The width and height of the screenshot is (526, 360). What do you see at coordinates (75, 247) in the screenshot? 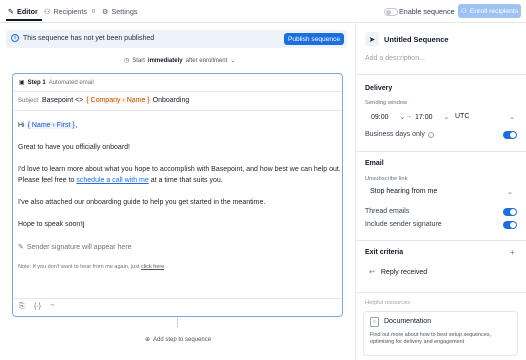
I see `signature-placeholder: ✎ Sender signature will appear here` at bounding box center [75, 247].